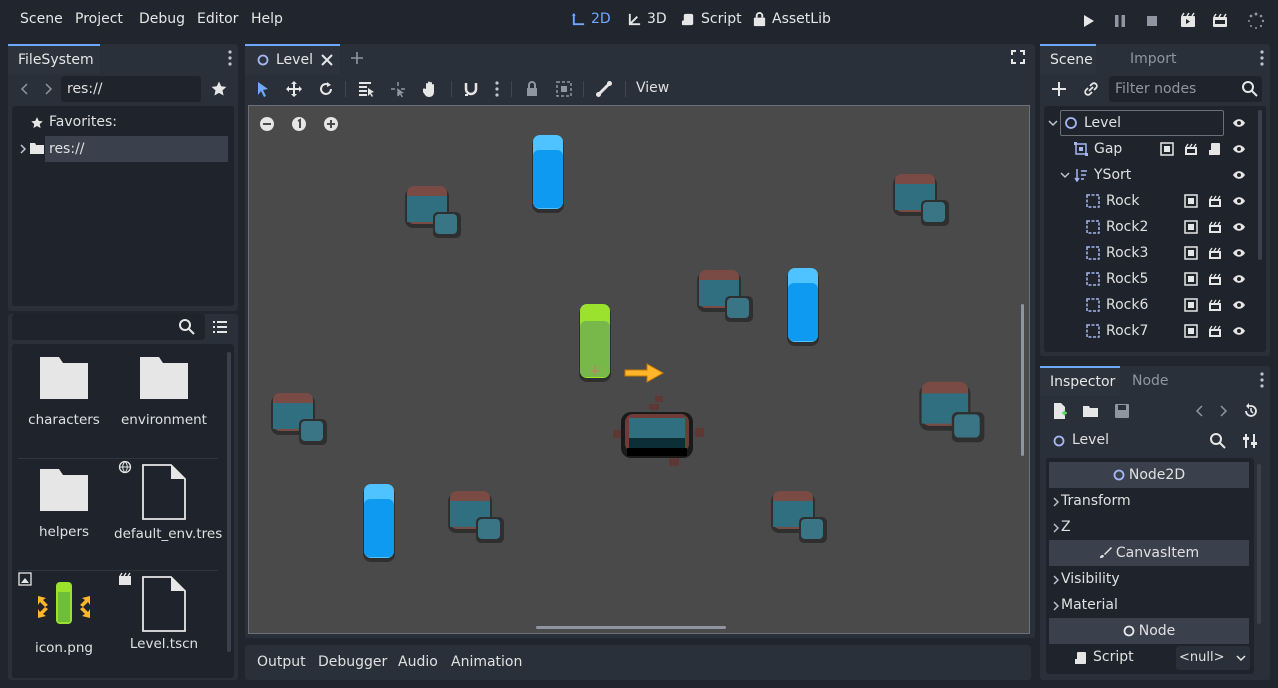 This screenshot has height=688, width=1278. Describe the element at coordinates (398, 89) in the screenshot. I see `pivot-icon` at that location.